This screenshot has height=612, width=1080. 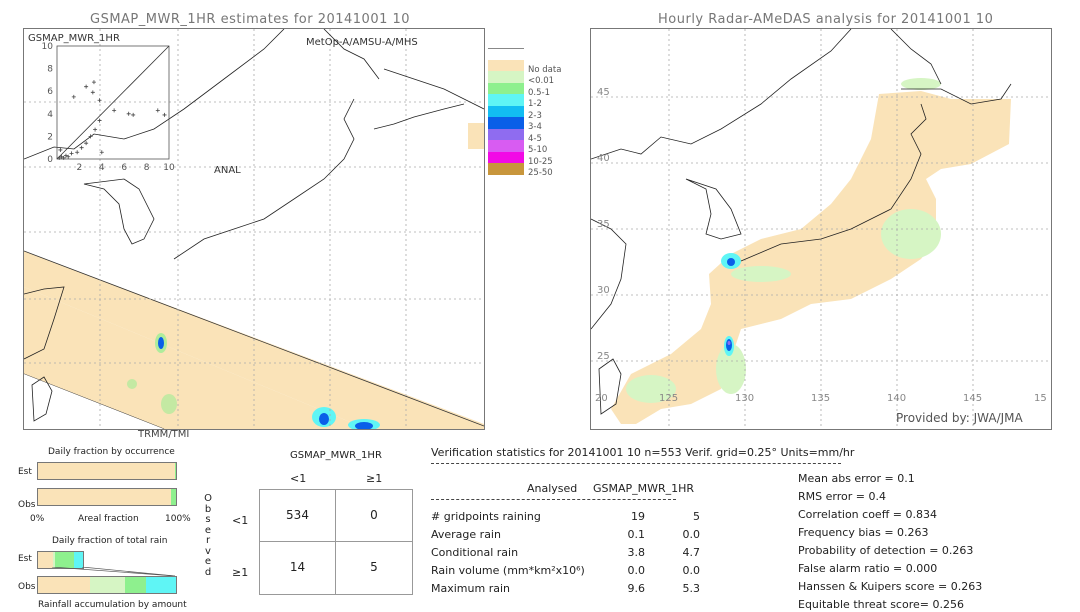 What do you see at coordinates (25, 559) in the screenshot?
I see `total-rain-est-label: Est` at bounding box center [25, 559].